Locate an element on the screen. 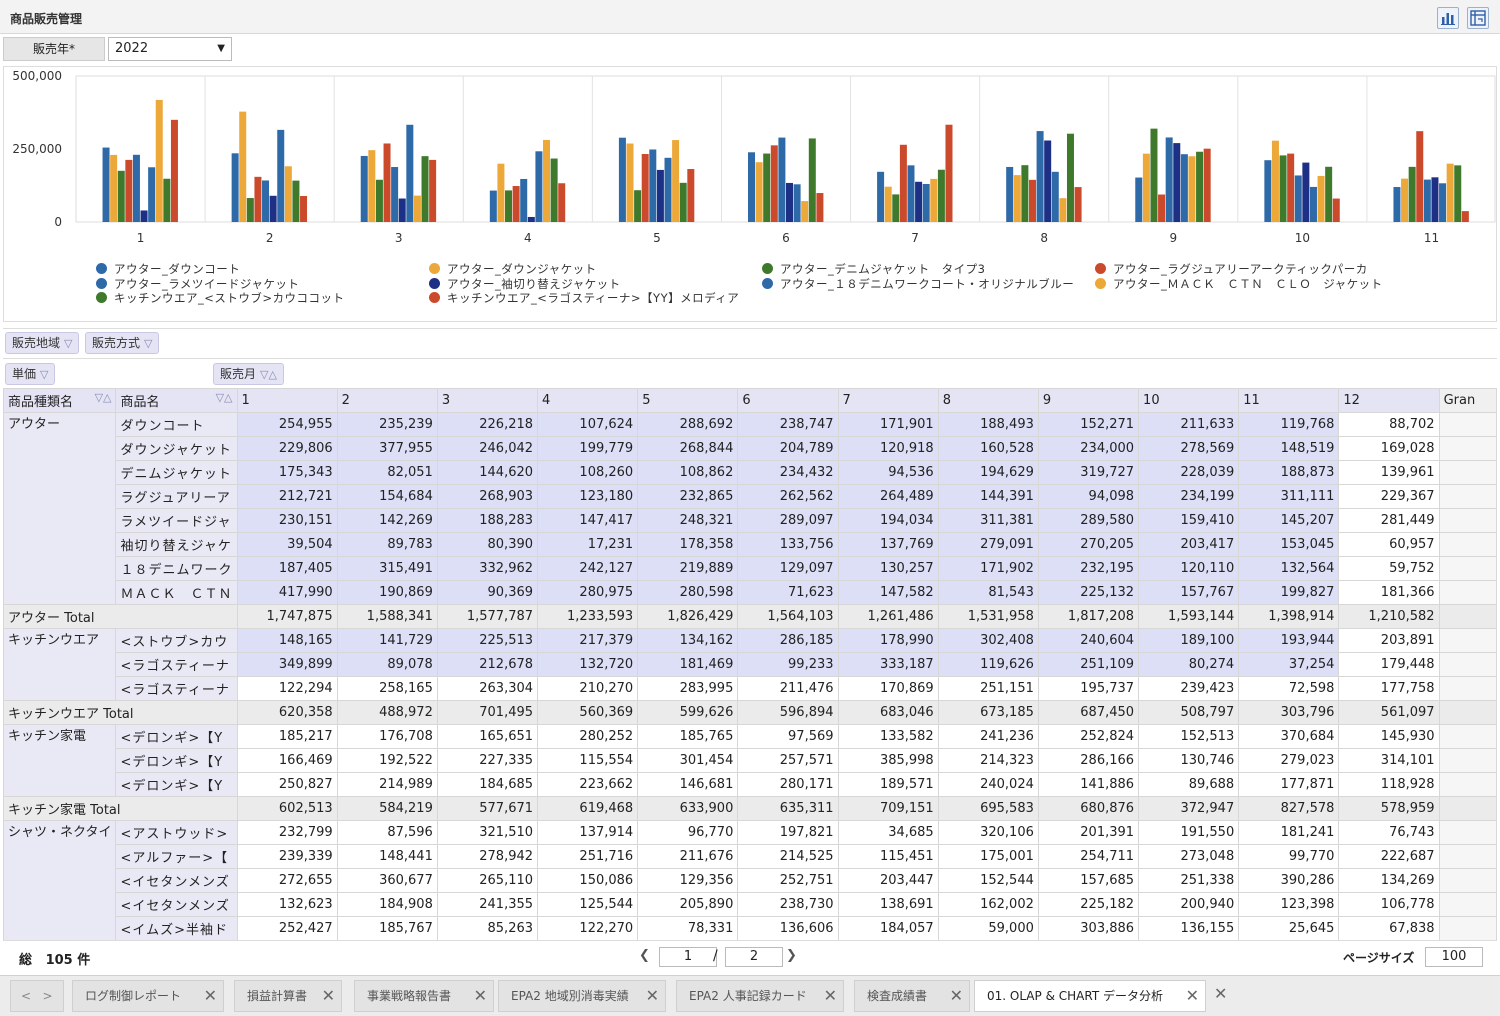 The image size is (1500, 1016). value-cell: 390,286 is located at coordinates (1289, 880).